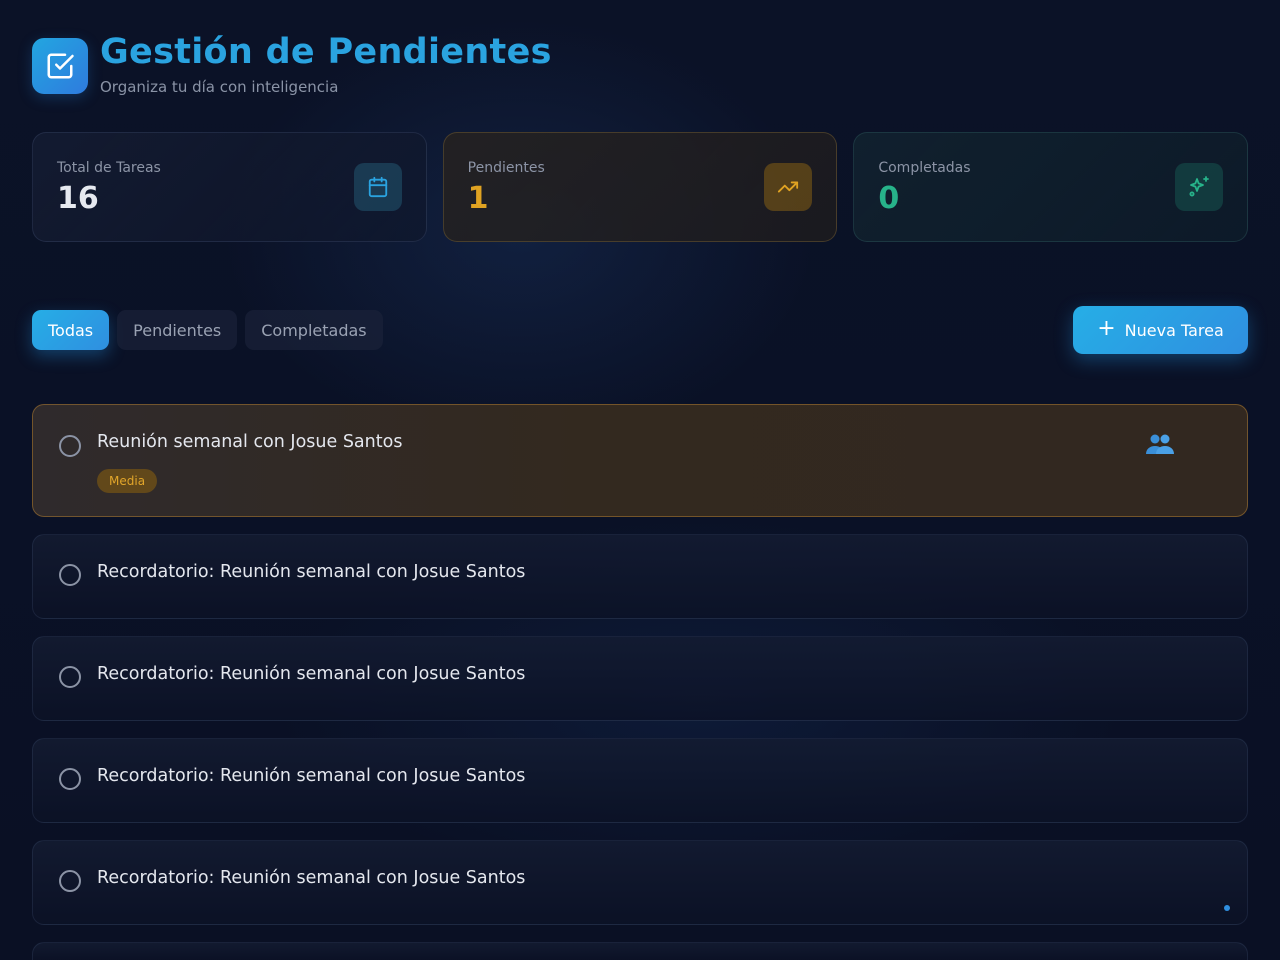 The height and width of the screenshot is (960, 1280). I want to click on stat-label: Completadas, so click(924, 168).